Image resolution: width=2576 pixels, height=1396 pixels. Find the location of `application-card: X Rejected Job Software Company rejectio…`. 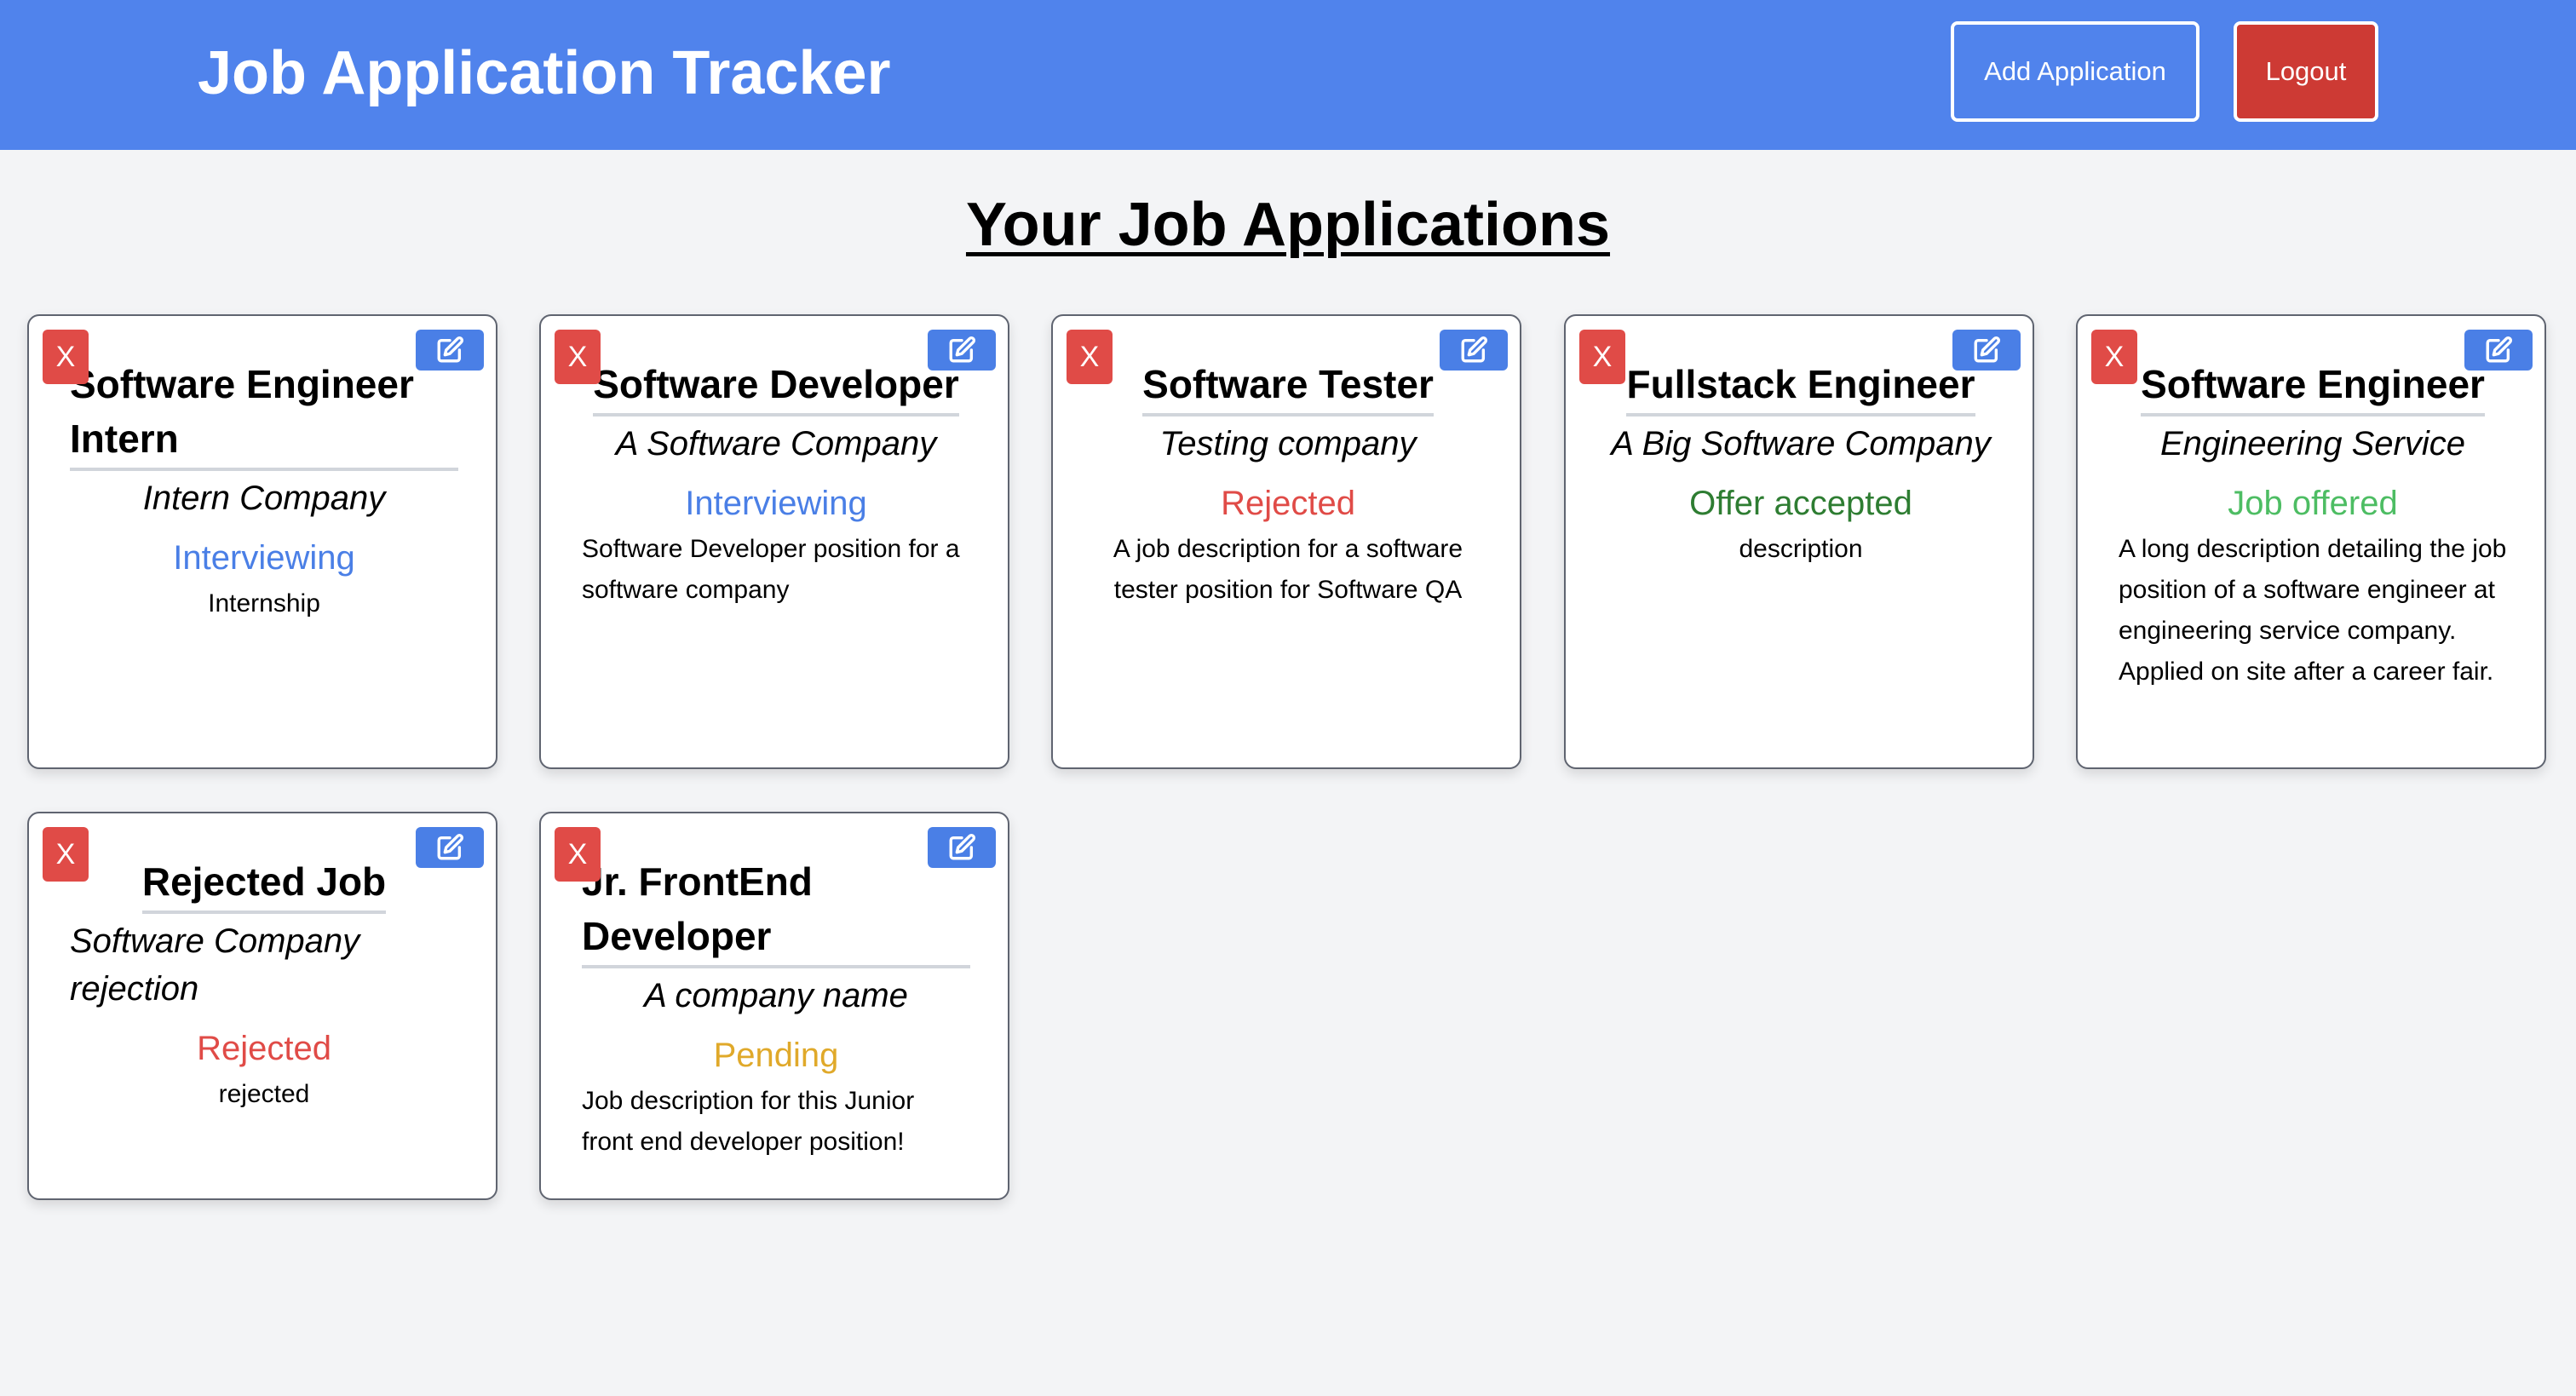

application-card: X Rejected Job Software Company rejectio… is located at coordinates (262, 1006).